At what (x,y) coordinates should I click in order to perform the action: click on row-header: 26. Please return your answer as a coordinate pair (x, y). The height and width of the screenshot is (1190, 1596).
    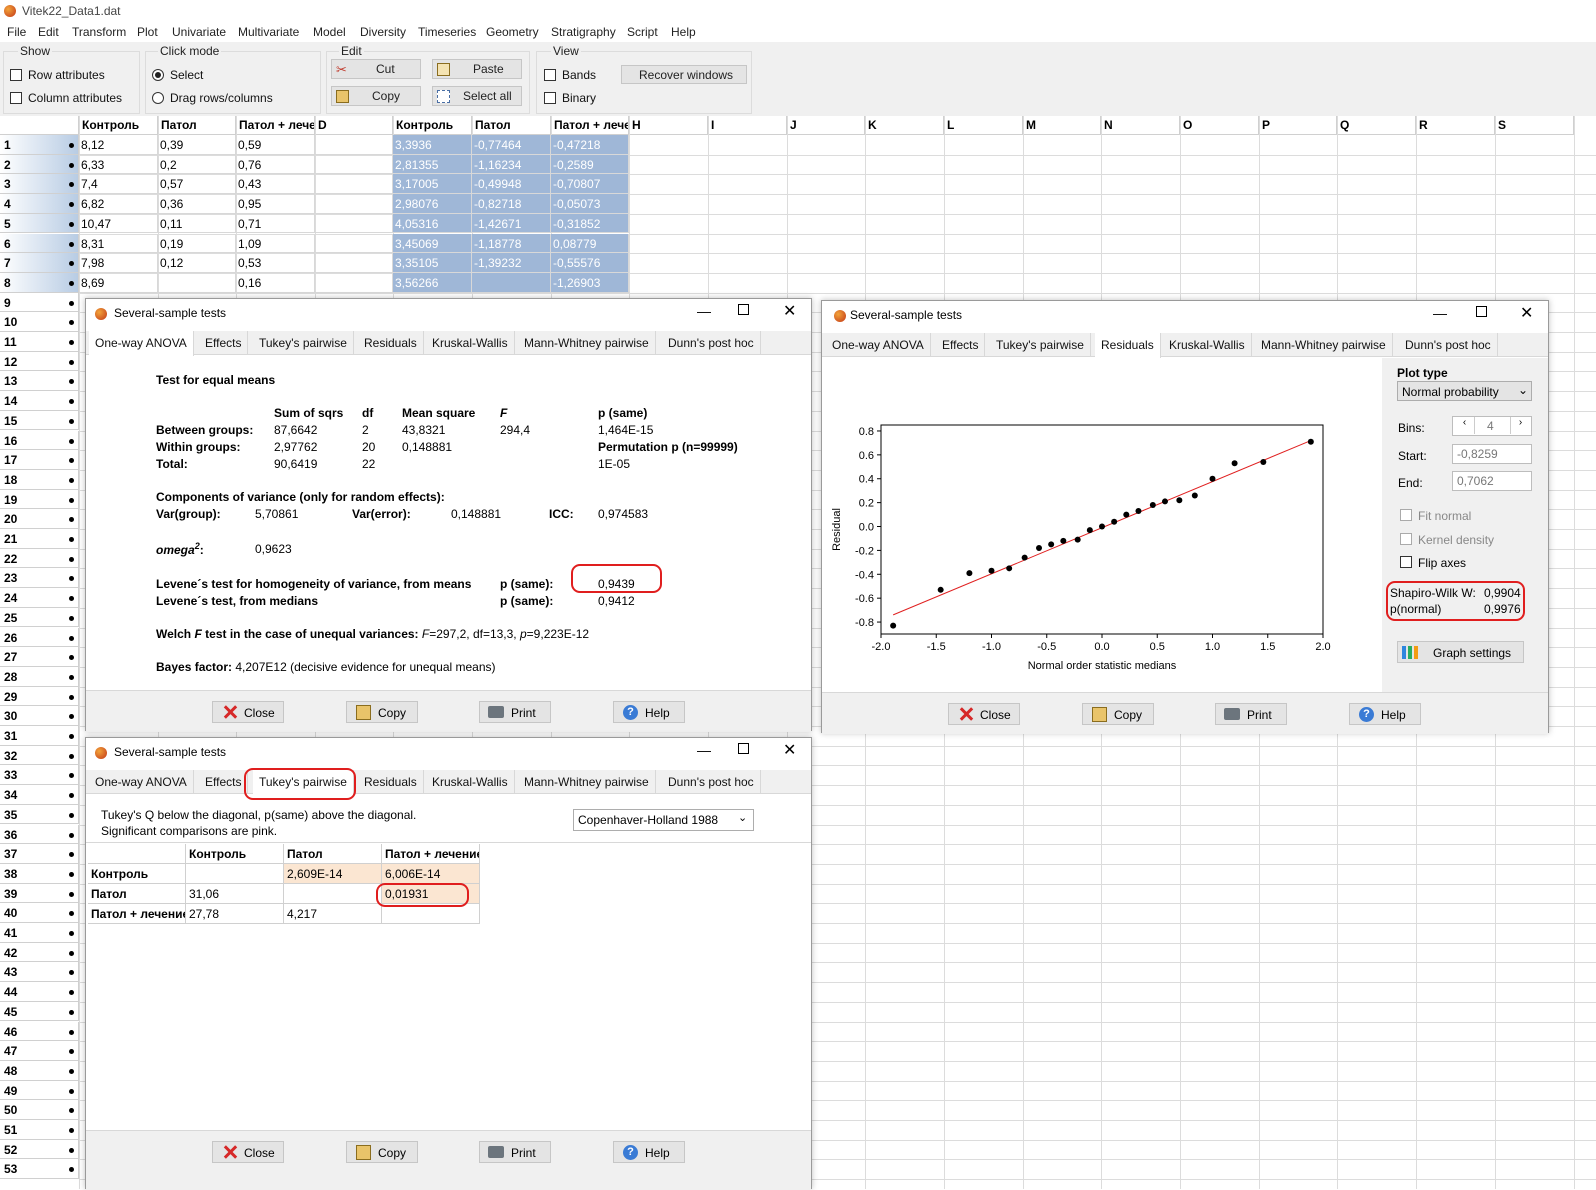
    Looking at the image, I should click on (39, 637).